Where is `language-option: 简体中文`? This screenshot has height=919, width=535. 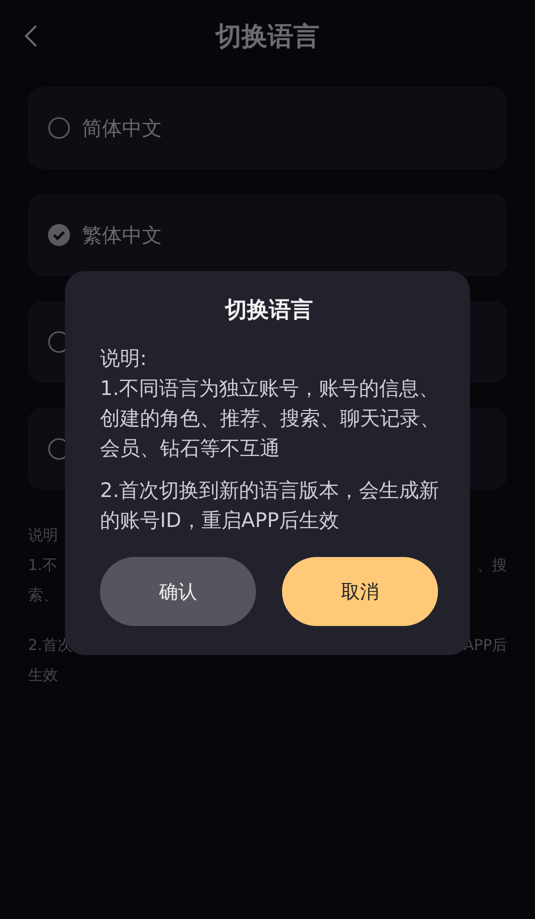
language-option: 简体中文 is located at coordinates (267, 128).